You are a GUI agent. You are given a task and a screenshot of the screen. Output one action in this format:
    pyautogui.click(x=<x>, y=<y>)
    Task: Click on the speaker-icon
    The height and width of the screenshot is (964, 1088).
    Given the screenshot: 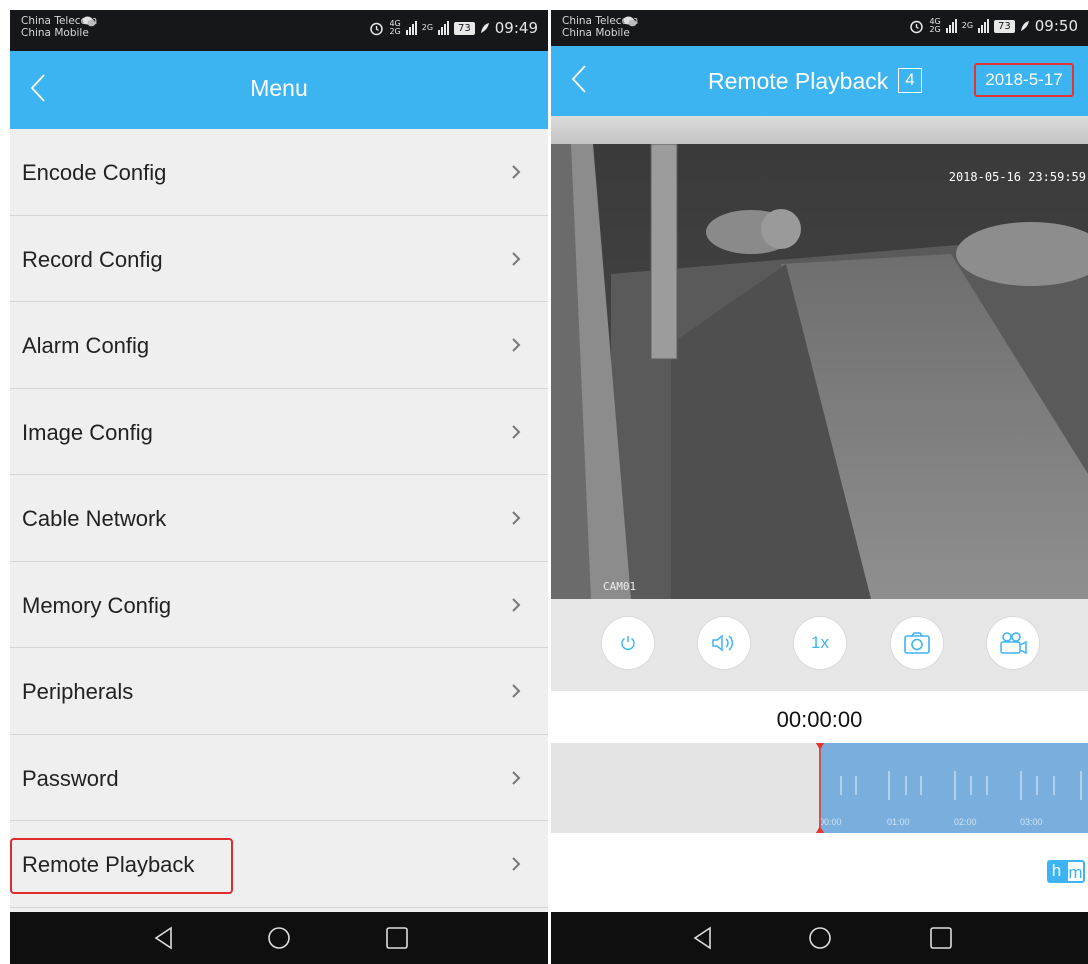 What is the action you would take?
    pyautogui.click(x=723, y=643)
    